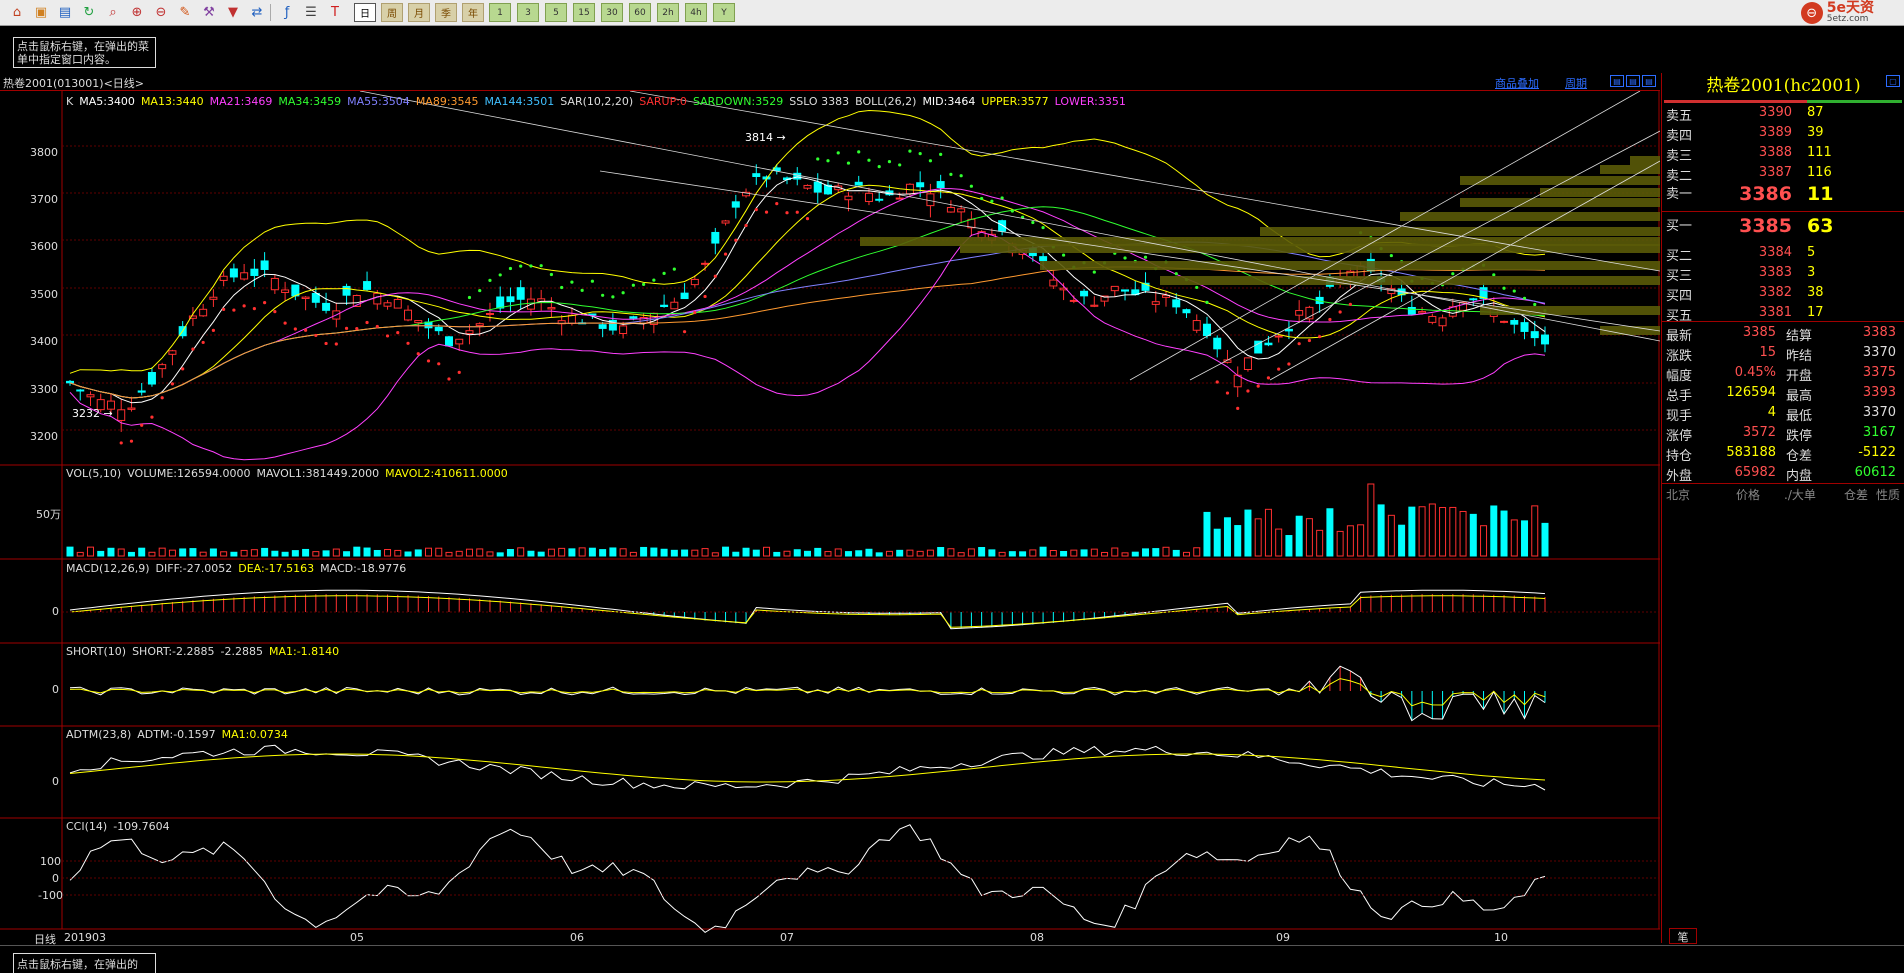 The height and width of the screenshot is (973, 1904). I want to click on ask-volume: 116, so click(1819, 172).